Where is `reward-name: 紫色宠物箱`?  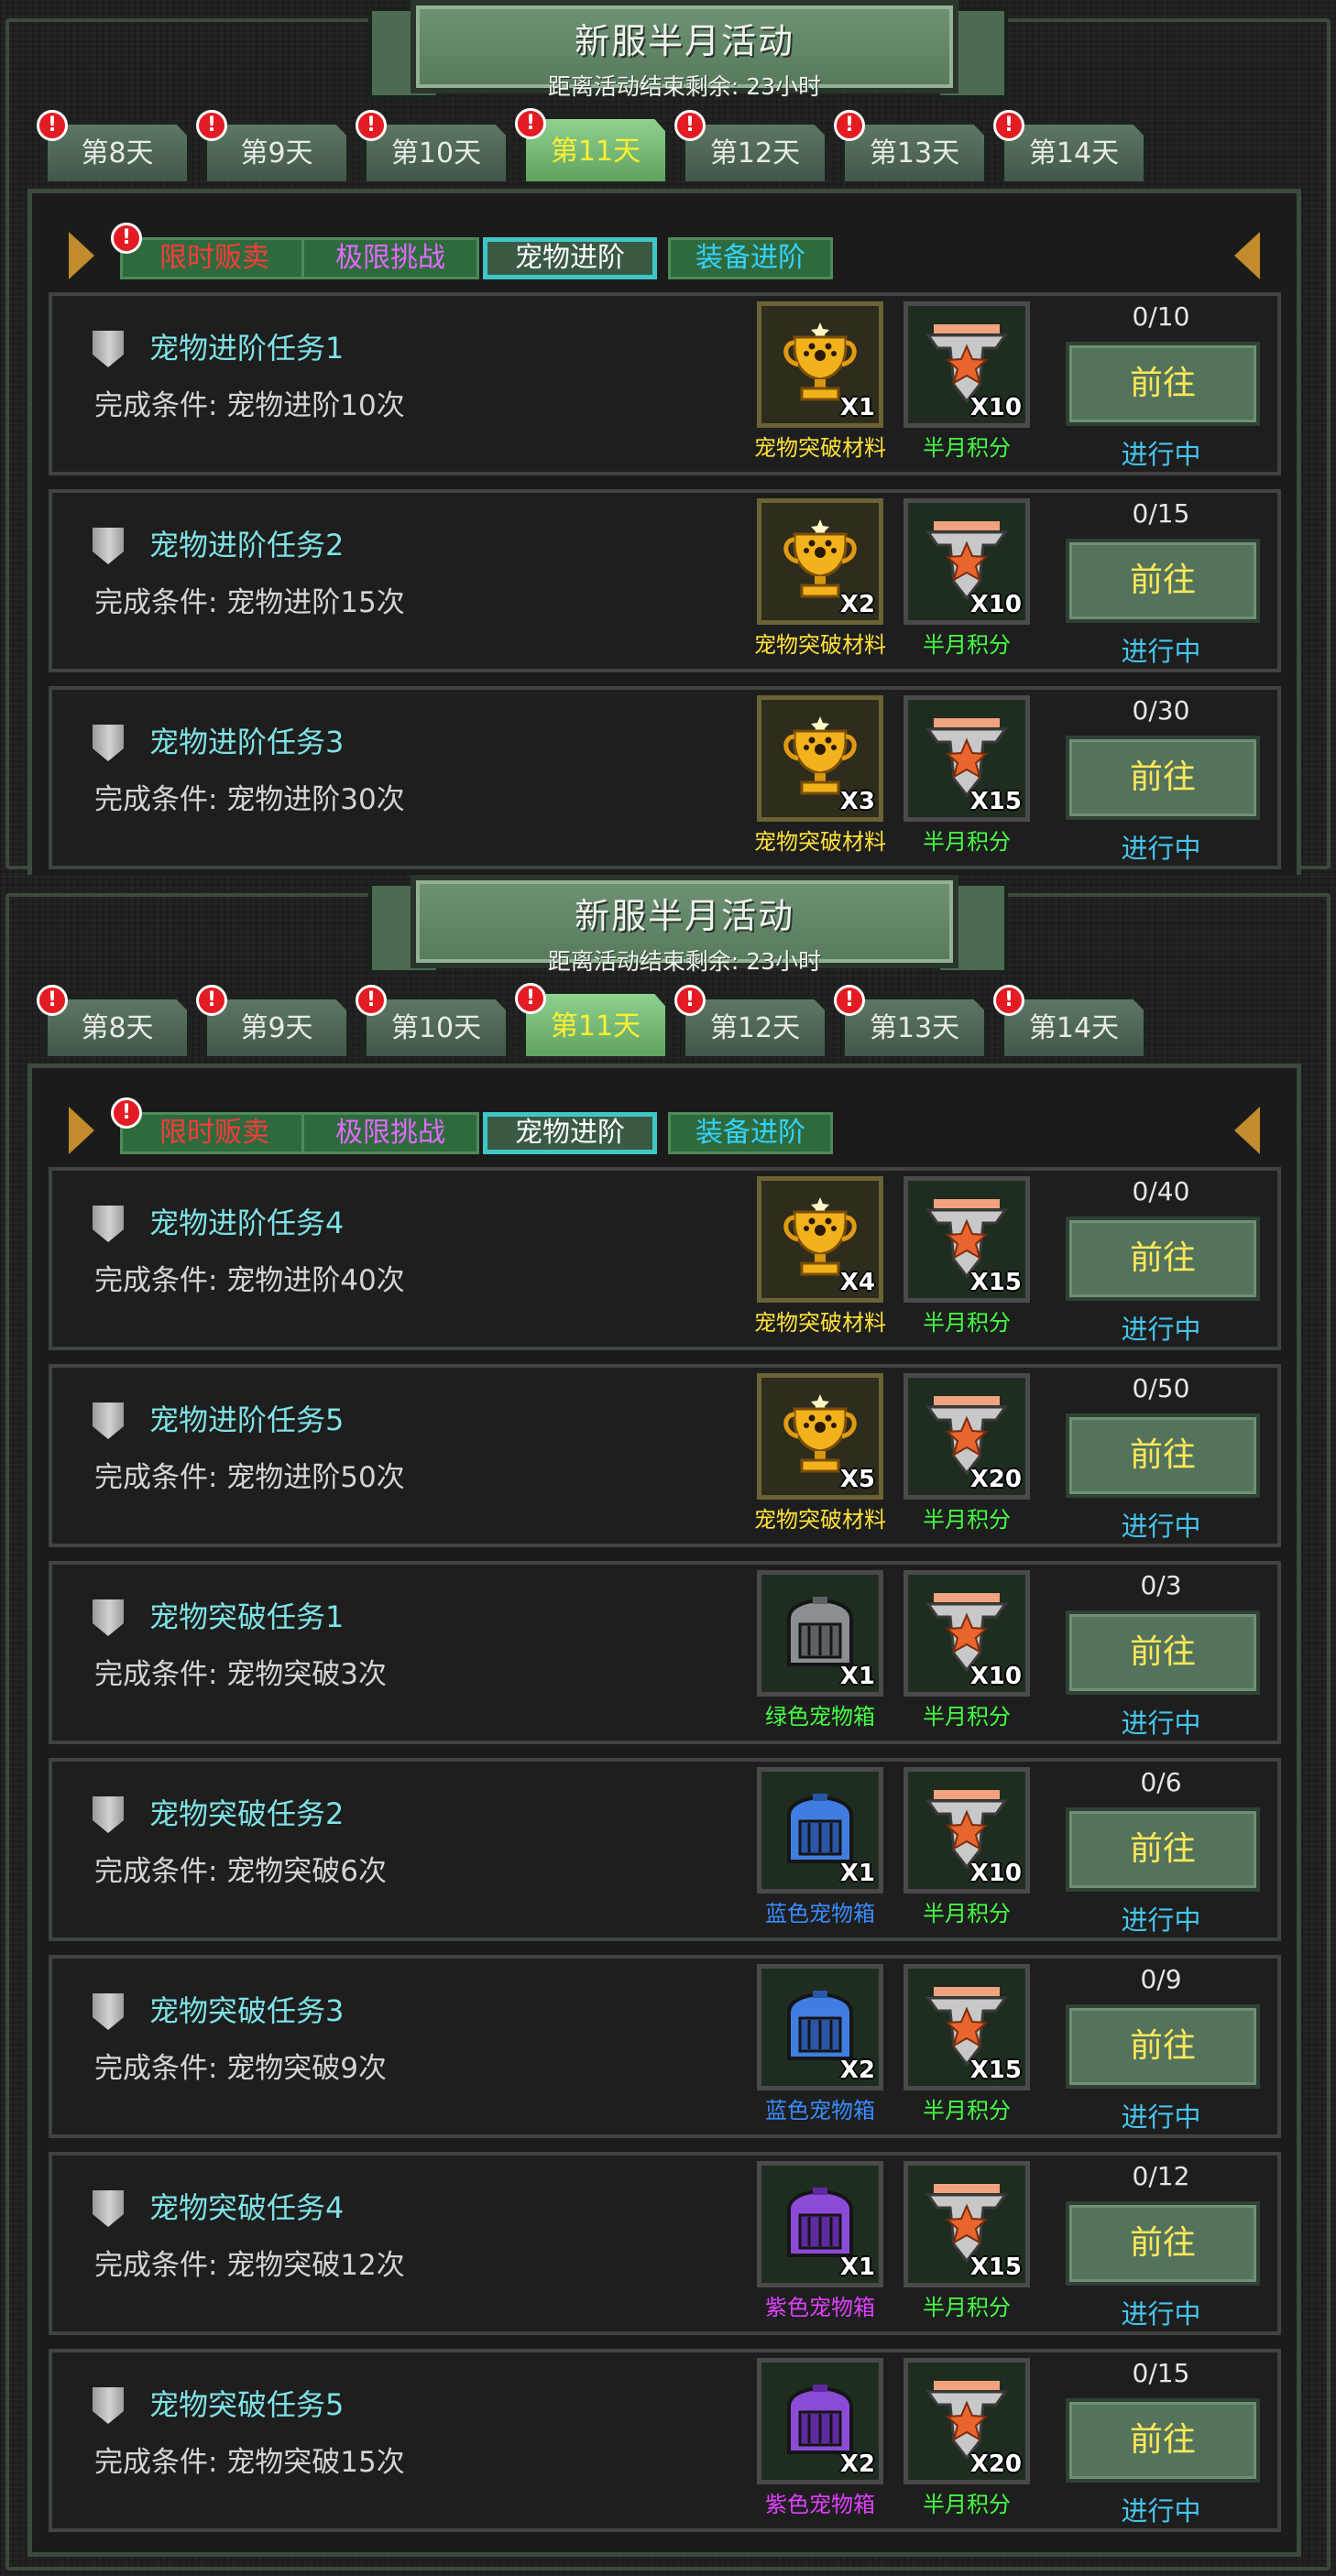
reward-name: 紫色宠物箱 is located at coordinates (820, 2307).